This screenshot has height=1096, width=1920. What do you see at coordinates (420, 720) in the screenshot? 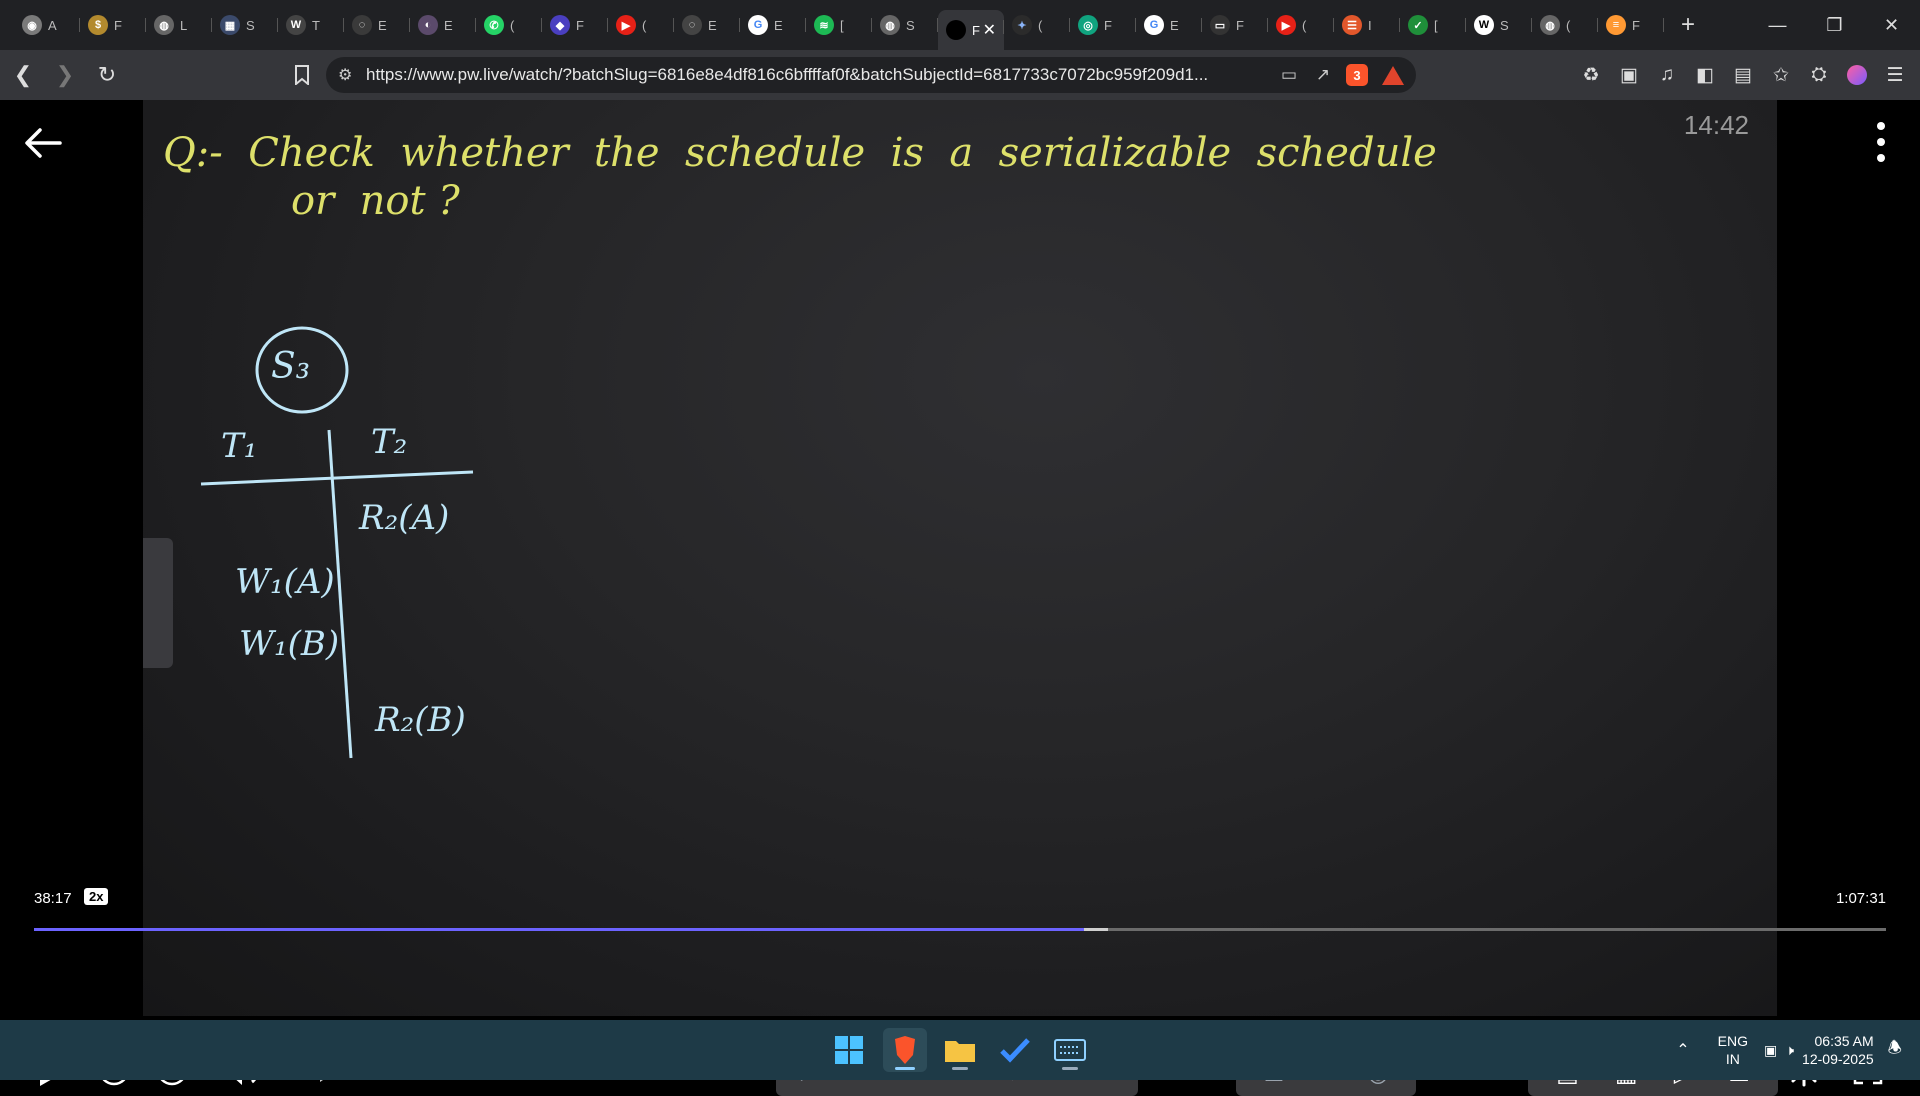
I see `op-r2b: R₂(B)` at bounding box center [420, 720].